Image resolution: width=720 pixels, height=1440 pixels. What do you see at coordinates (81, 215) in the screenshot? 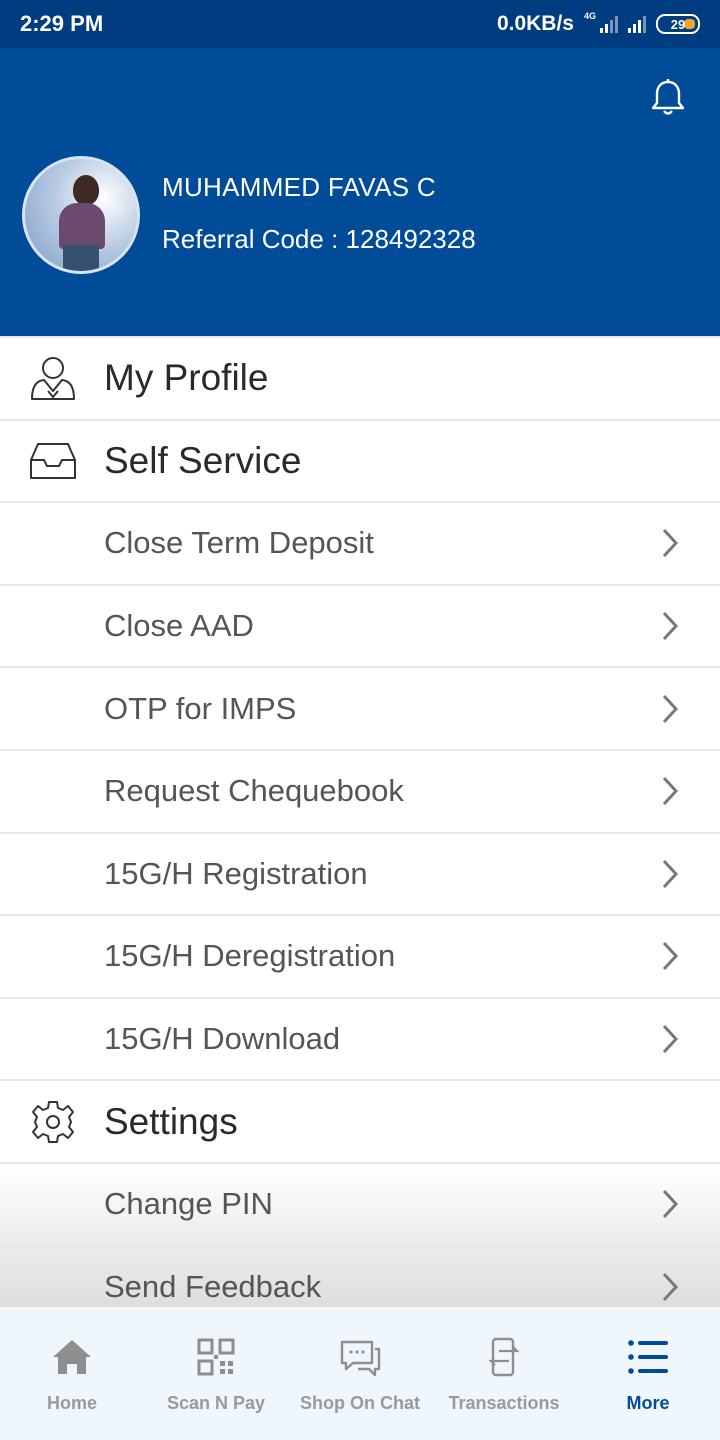
I see `avatar` at bounding box center [81, 215].